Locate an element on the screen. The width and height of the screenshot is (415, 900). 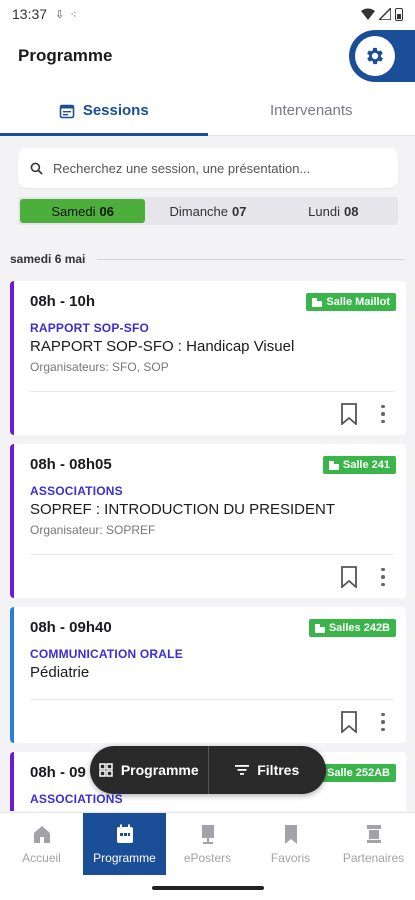
nav-favoris: Favoris is located at coordinates (290, 844).